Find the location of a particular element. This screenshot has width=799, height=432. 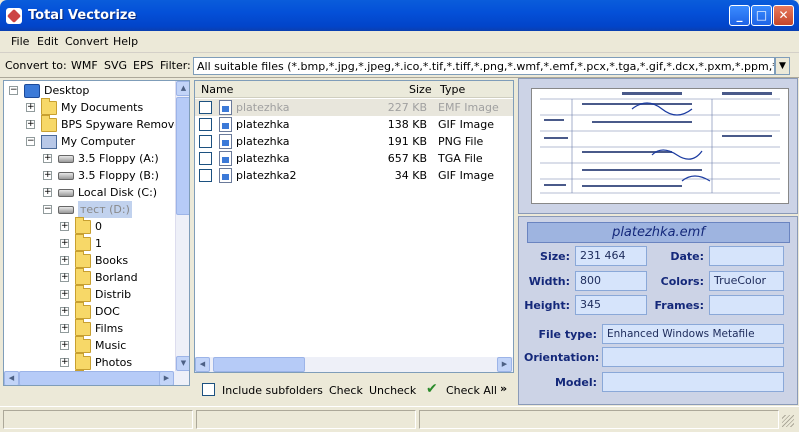

tree-item: + Music is located at coordinates (89, 345).